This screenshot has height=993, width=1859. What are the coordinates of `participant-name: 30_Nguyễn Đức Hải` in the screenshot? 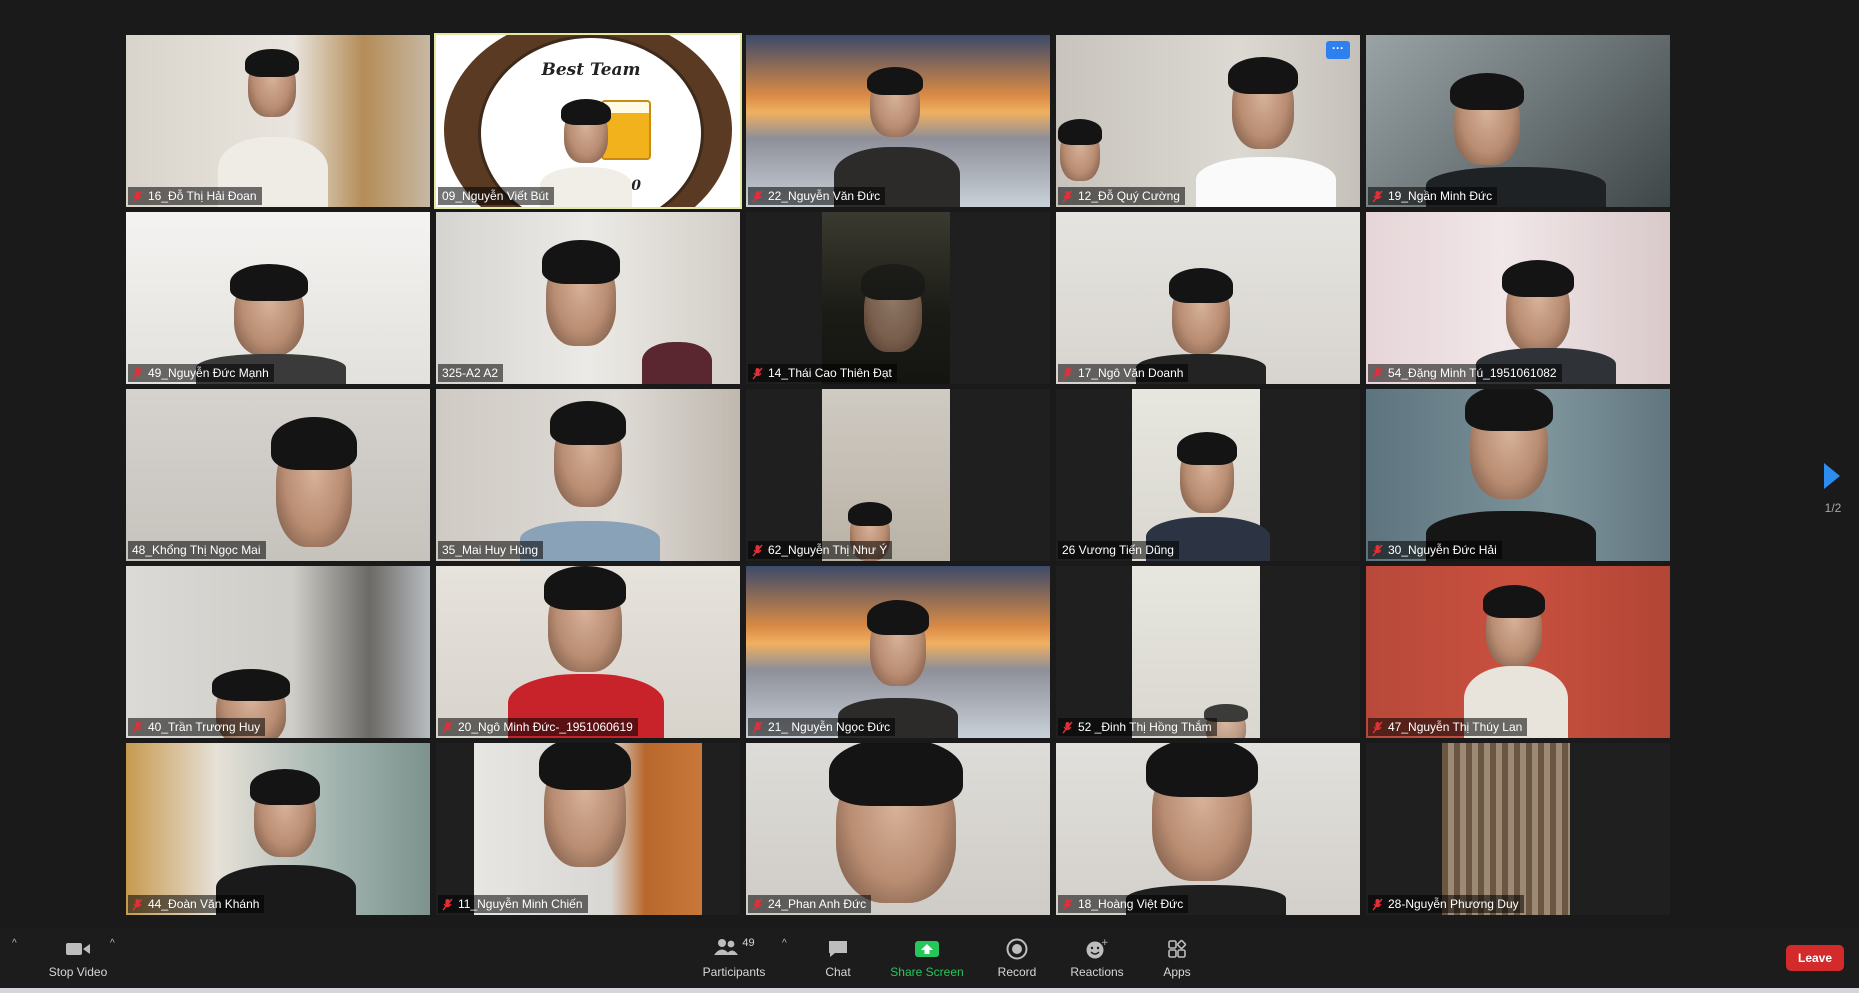 It's located at (1442, 550).